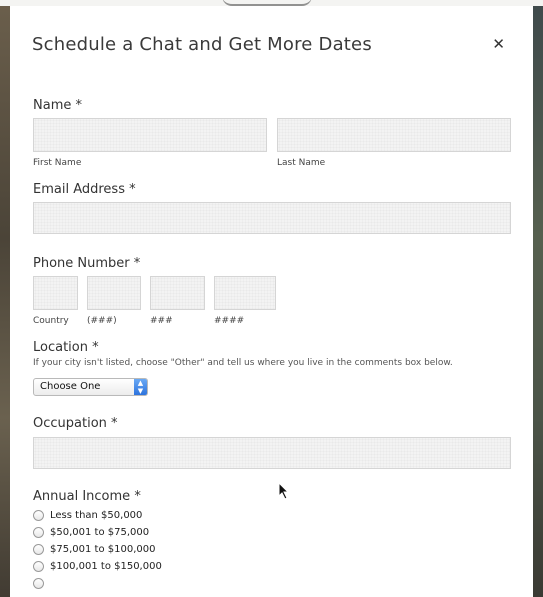  Describe the element at coordinates (271, 263) in the screenshot. I see `phone-label: Phone Number *` at that location.